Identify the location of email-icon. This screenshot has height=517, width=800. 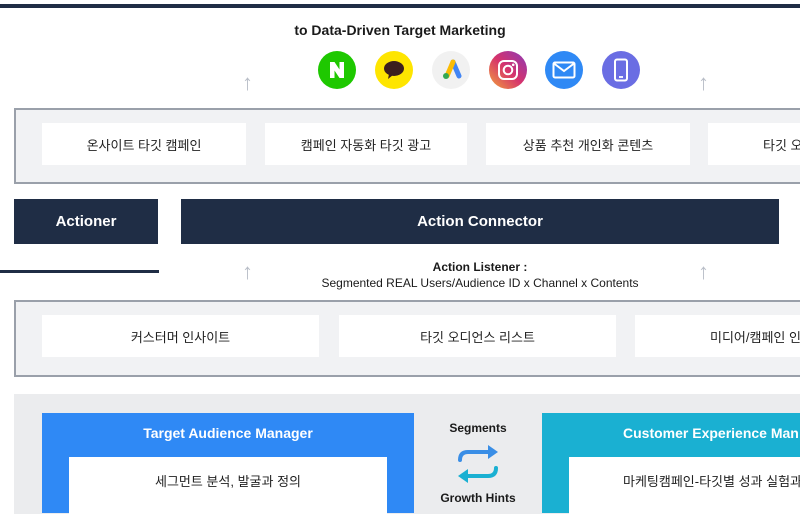
(564, 70).